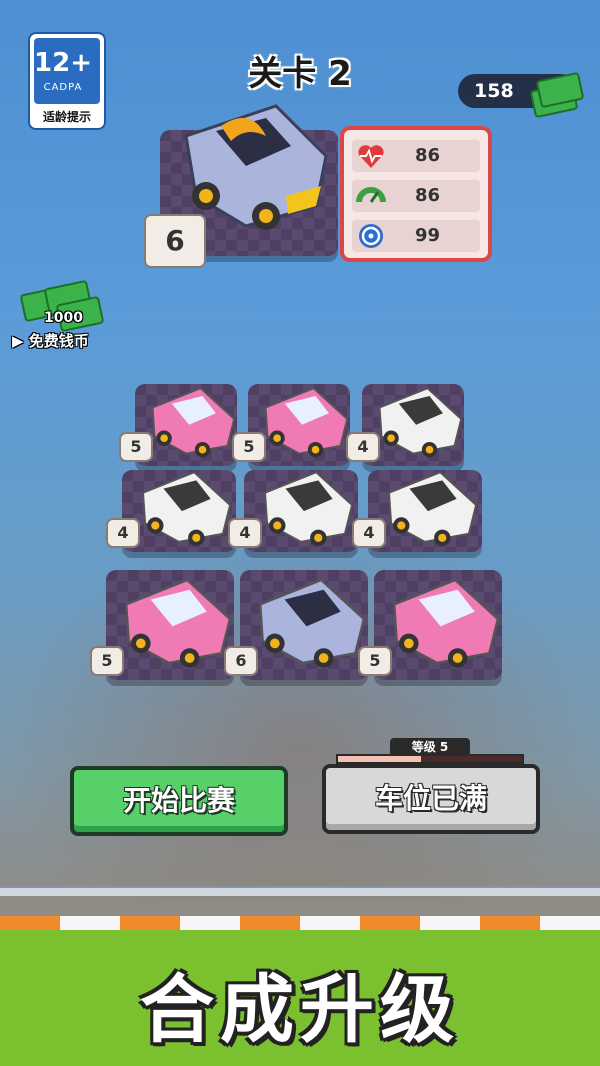 Image resolution: width=600 pixels, height=1066 pixels. I want to click on free-coins-label: ▶ 免费钱币, so click(50, 340).